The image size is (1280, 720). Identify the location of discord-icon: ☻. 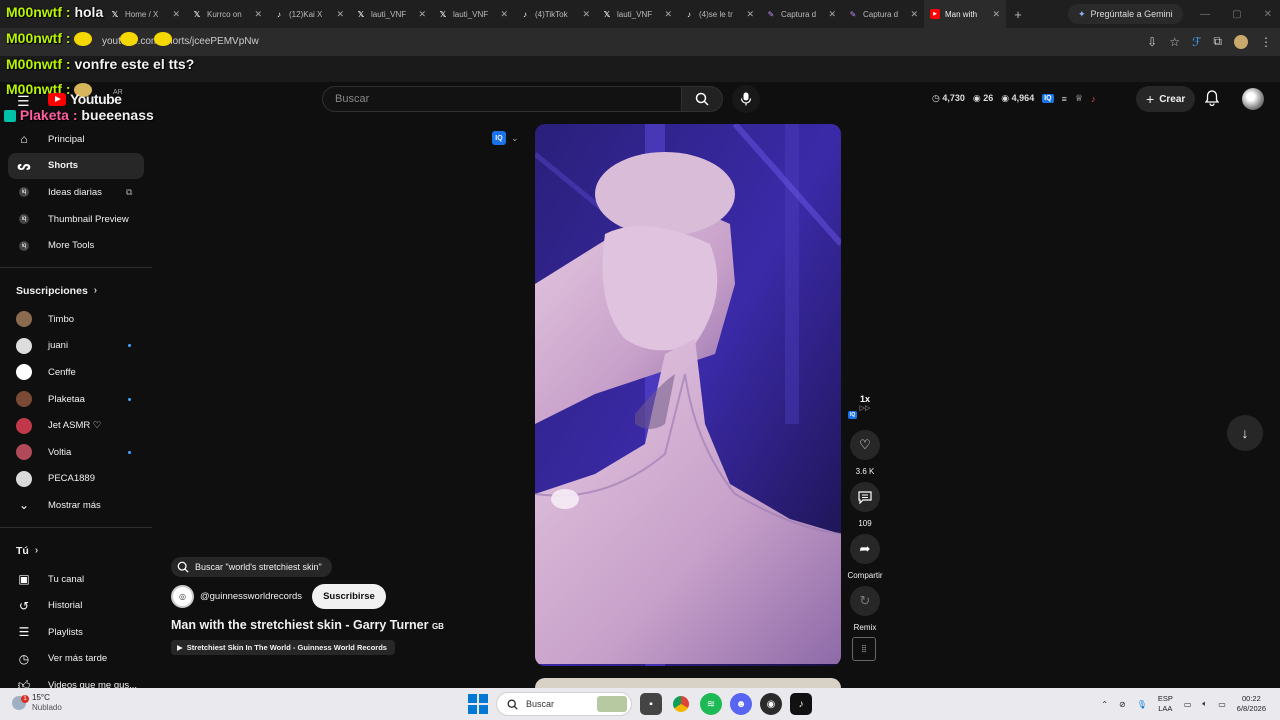
(741, 704).